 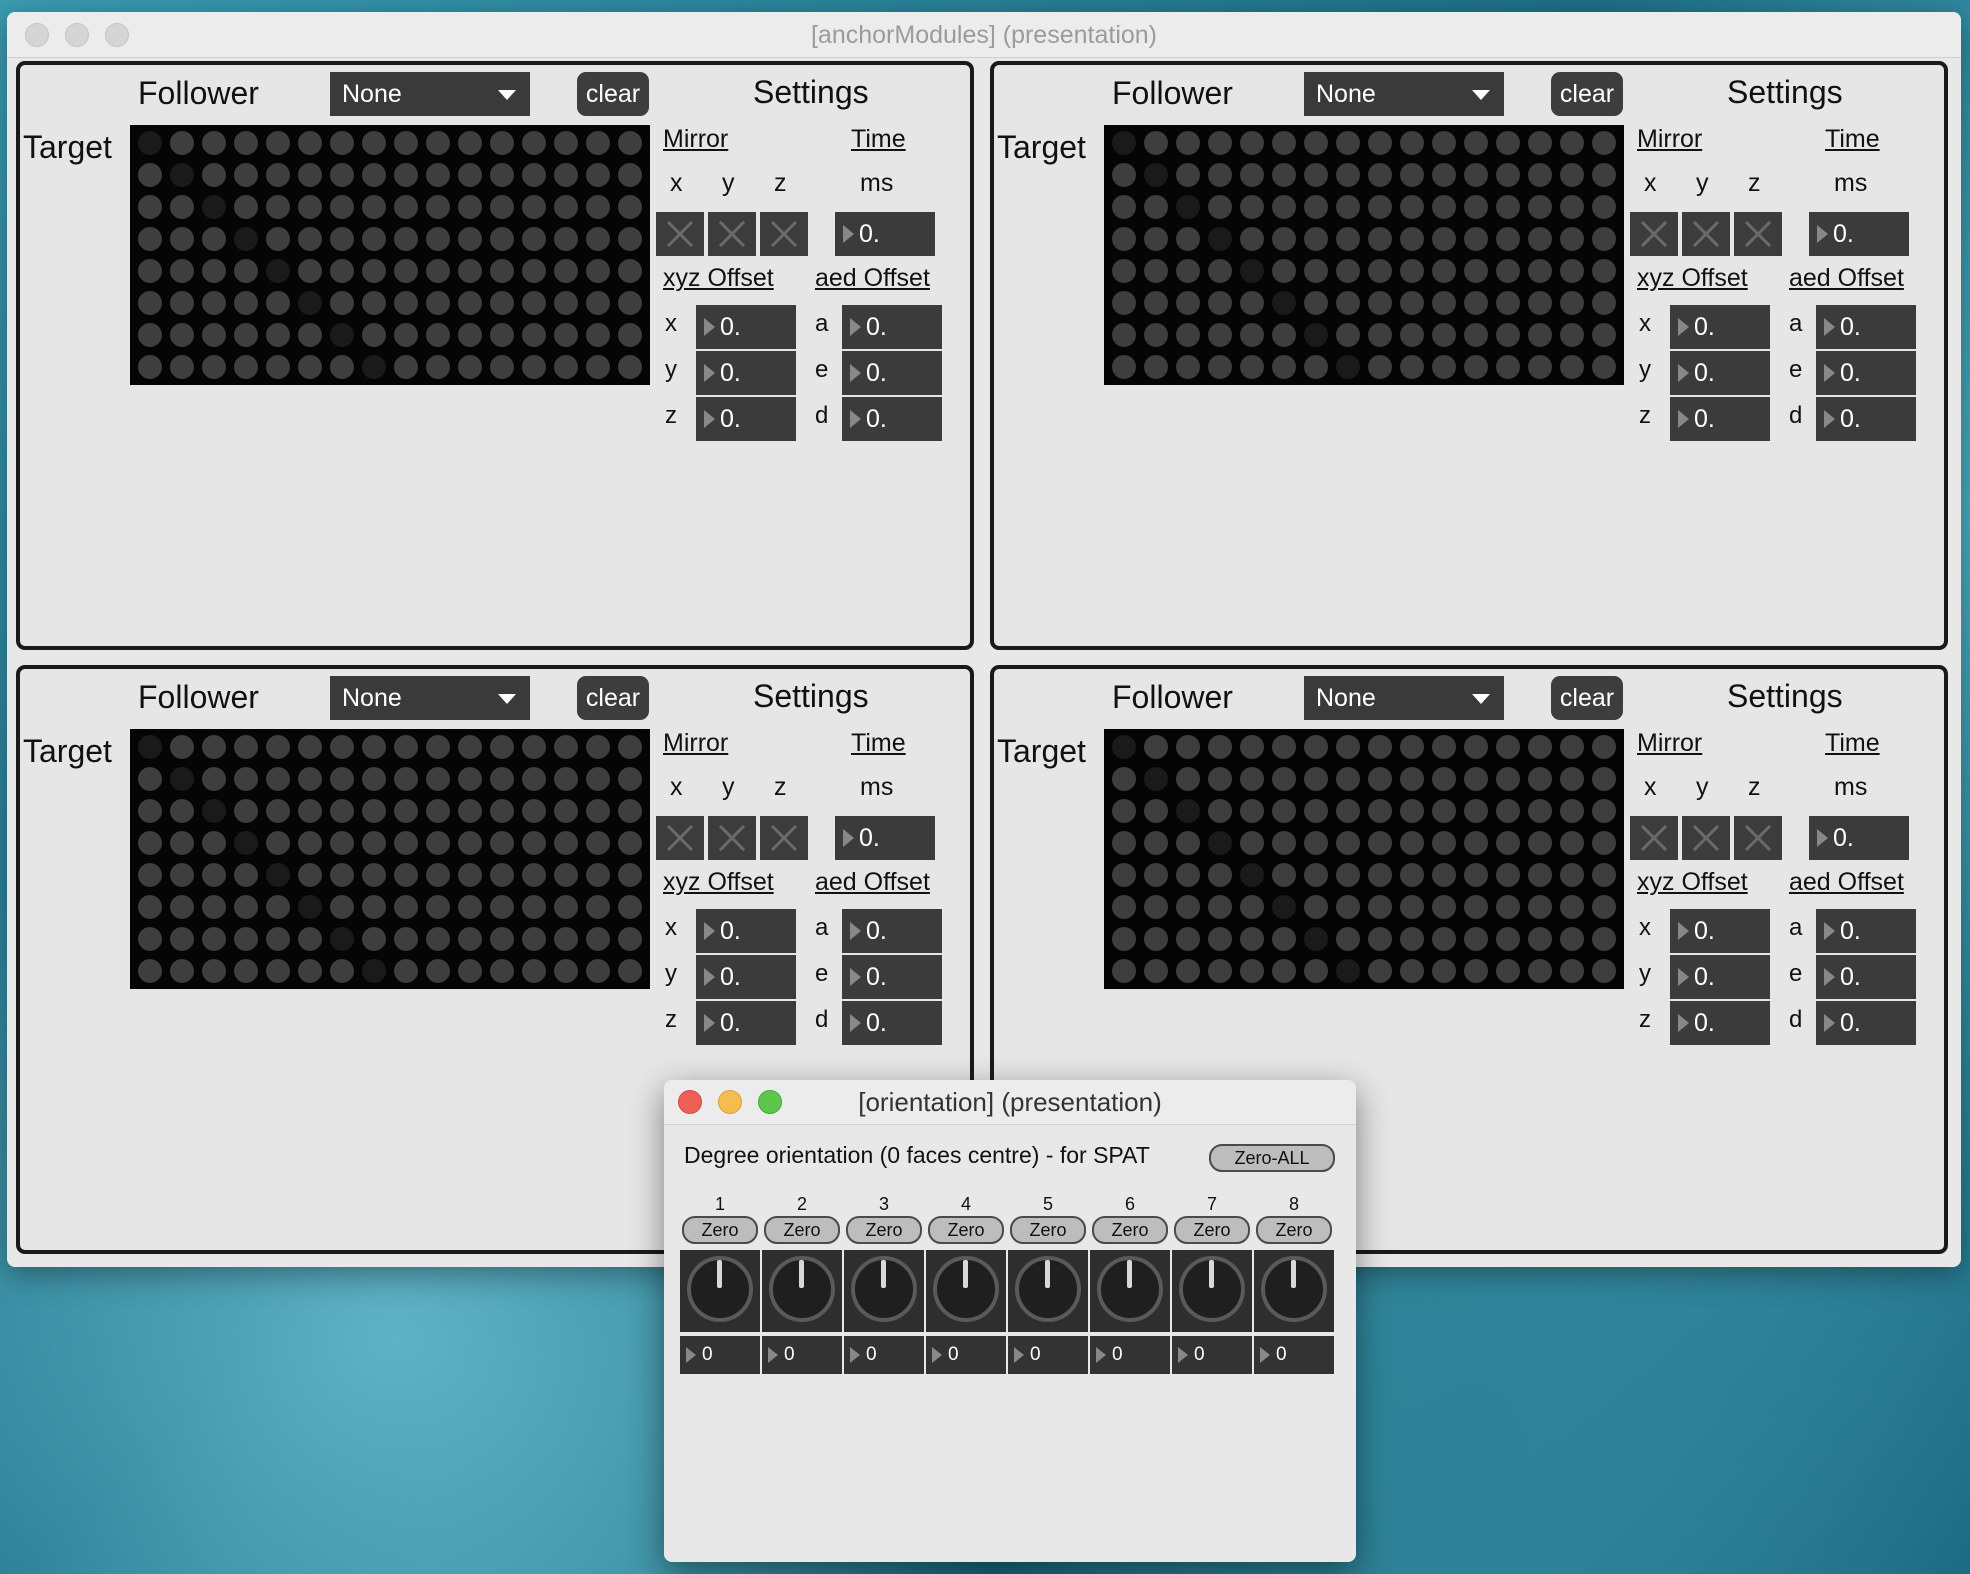 What do you see at coordinates (690, 1102) in the screenshot?
I see `close-icon` at bounding box center [690, 1102].